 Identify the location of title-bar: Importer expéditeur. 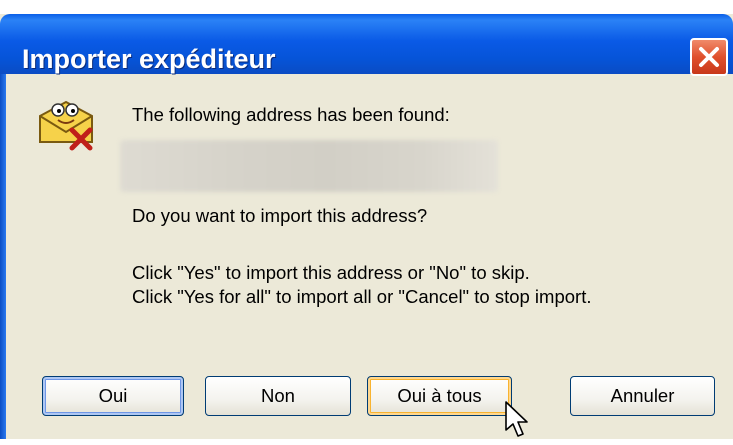
(366, 45).